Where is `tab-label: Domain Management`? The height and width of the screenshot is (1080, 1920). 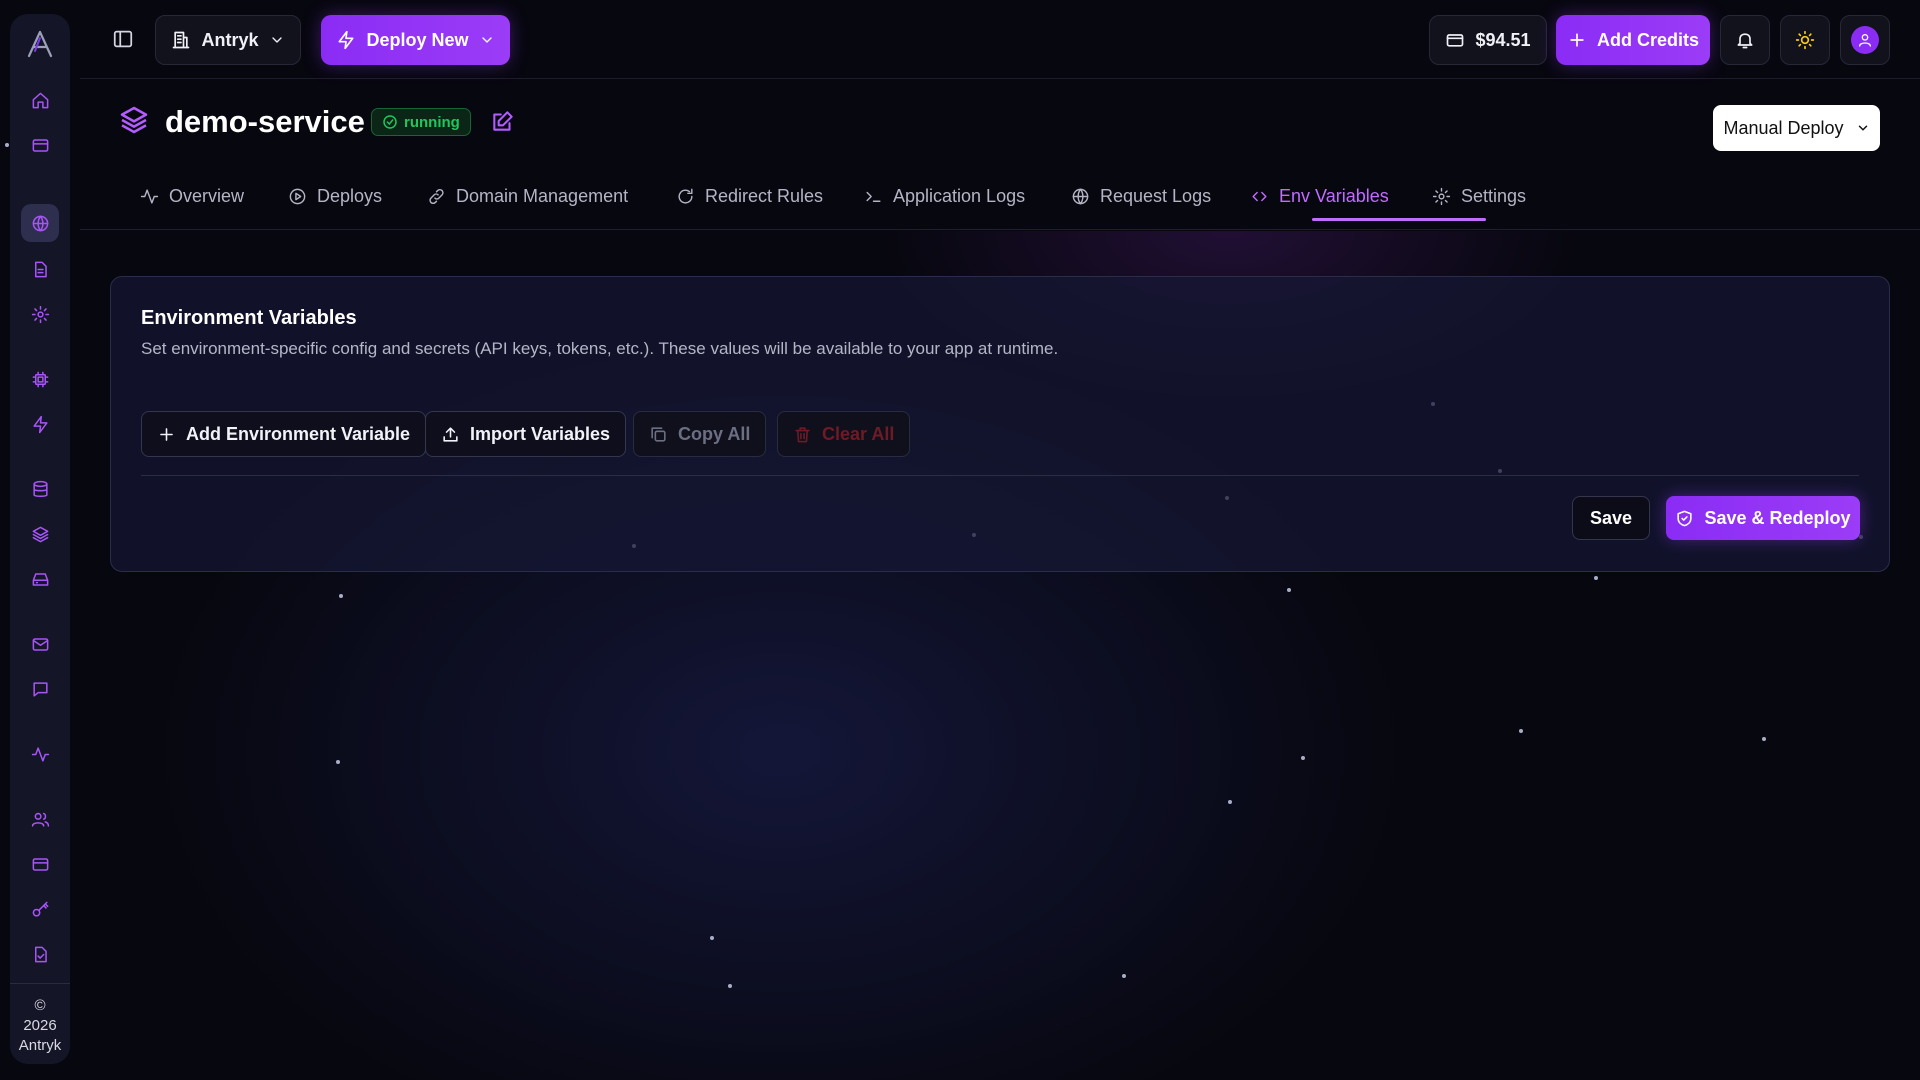
tab-label: Domain Management is located at coordinates (542, 195).